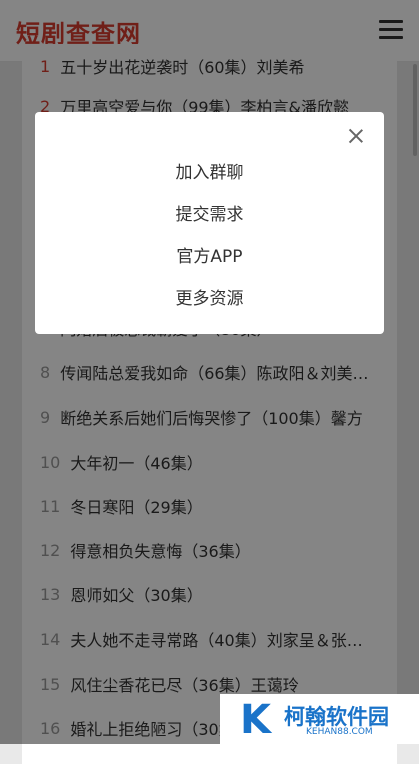 The height and width of the screenshot is (764, 419). I want to click on more-resources-button: 更多资源, so click(209, 296).